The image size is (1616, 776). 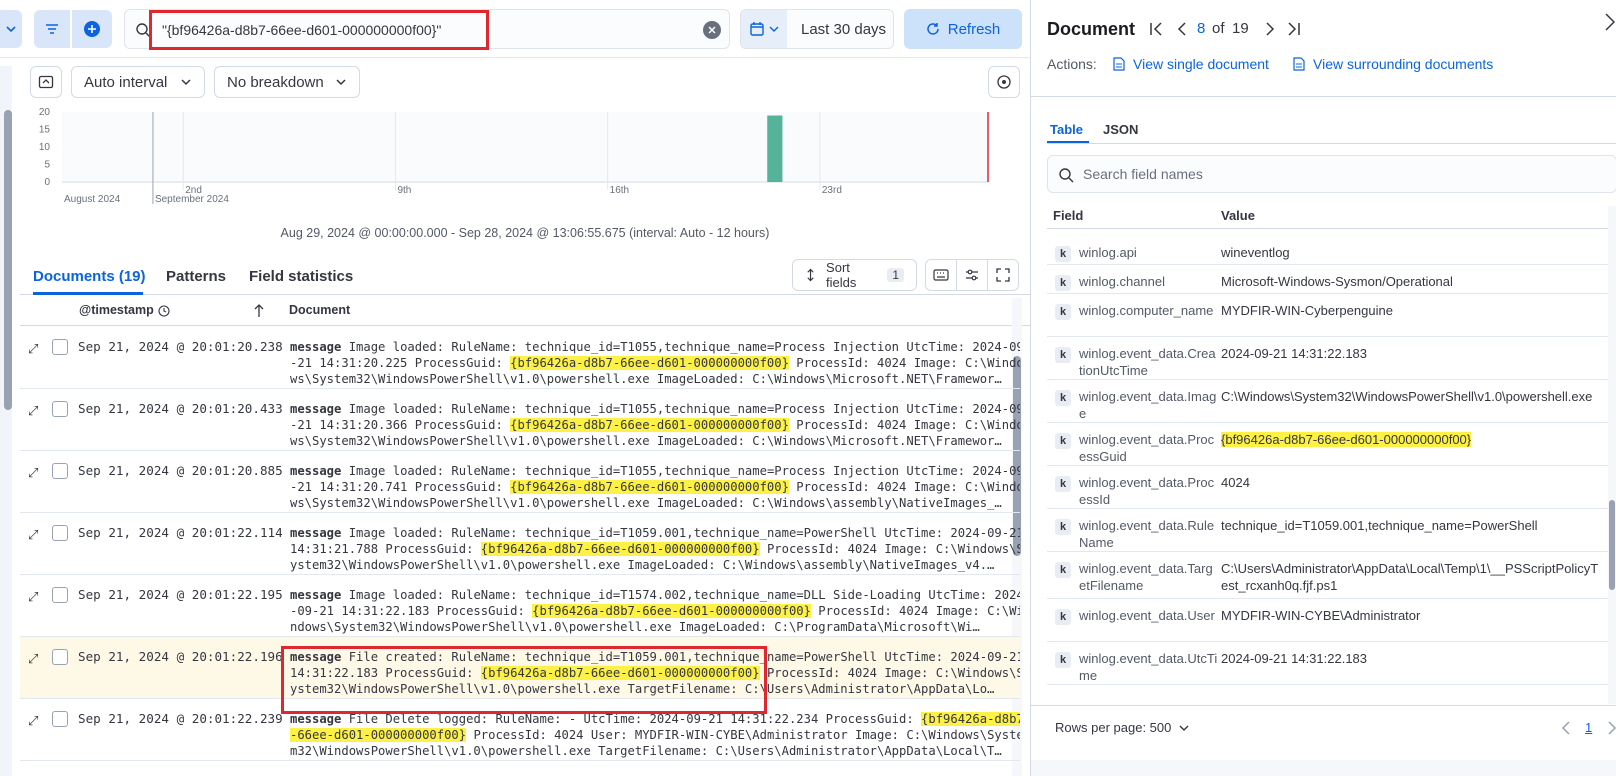 I want to click on date-quick-menu-button, so click(x=764, y=29).